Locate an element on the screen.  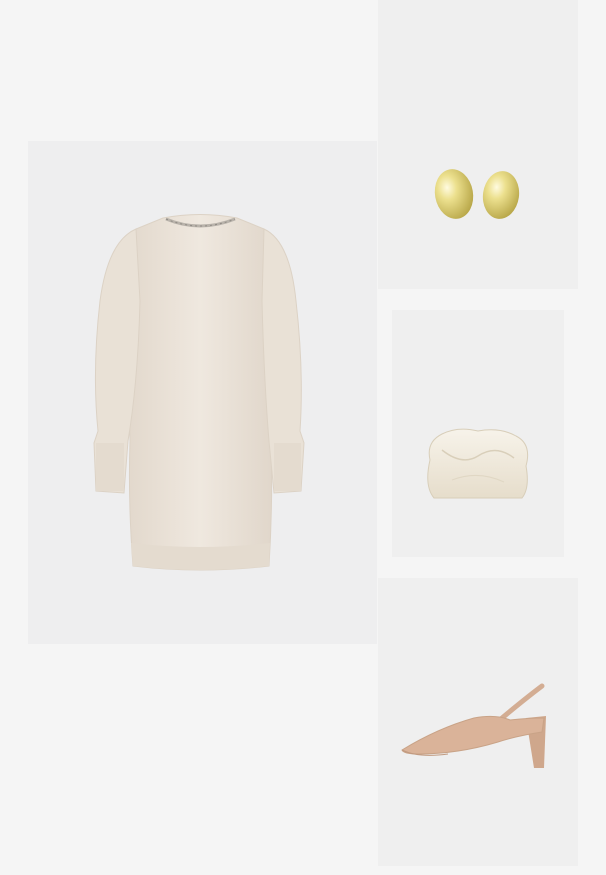
gold-dome-earrings-icon is located at coordinates (477, 194).